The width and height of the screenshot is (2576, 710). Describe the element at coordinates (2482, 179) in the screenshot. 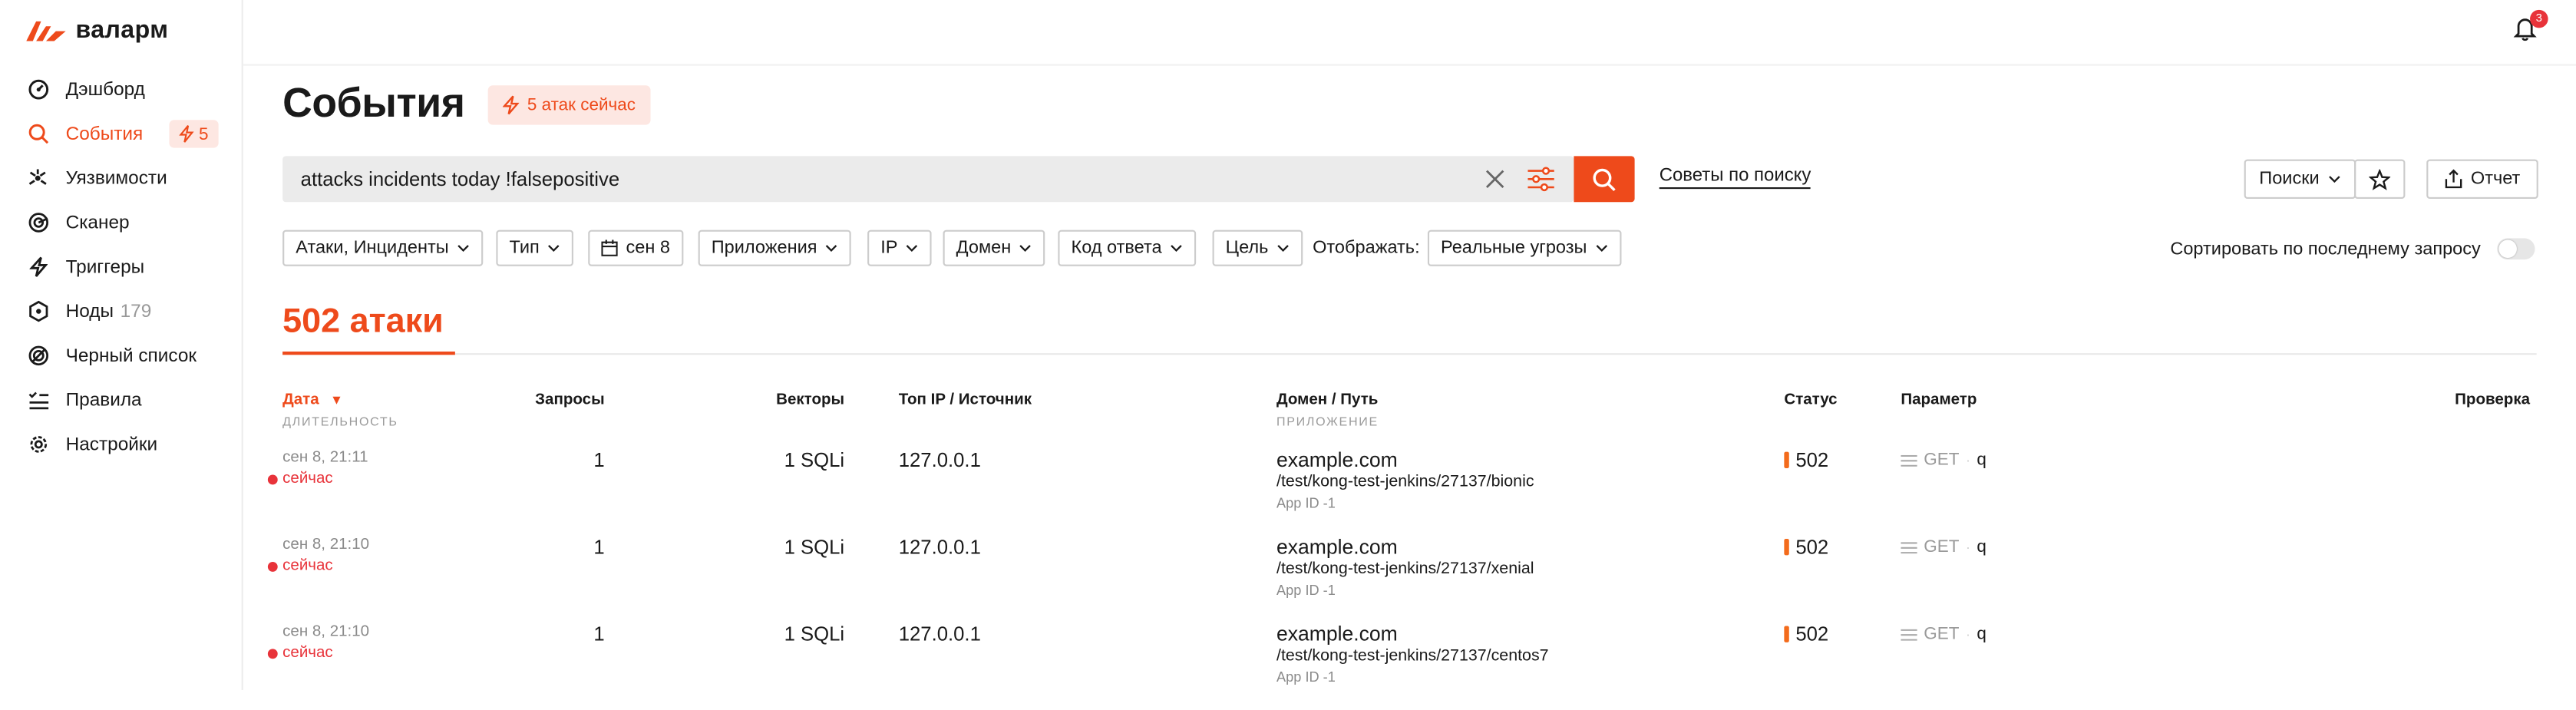

I see `report-button: Отчет` at that location.